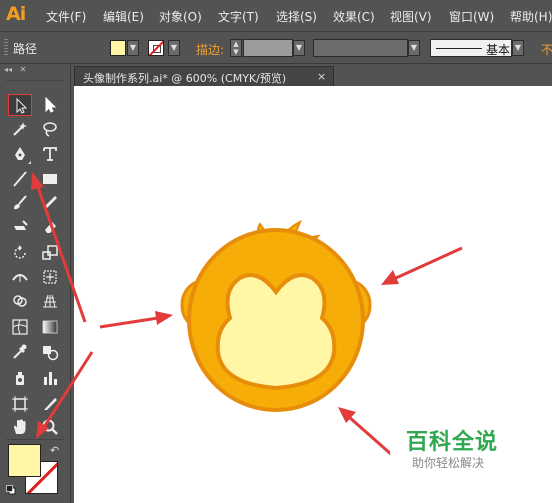 This screenshot has width=552, height=503. Describe the element at coordinates (50, 179) in the screenshot. I see `rectangle-tool` at that location.